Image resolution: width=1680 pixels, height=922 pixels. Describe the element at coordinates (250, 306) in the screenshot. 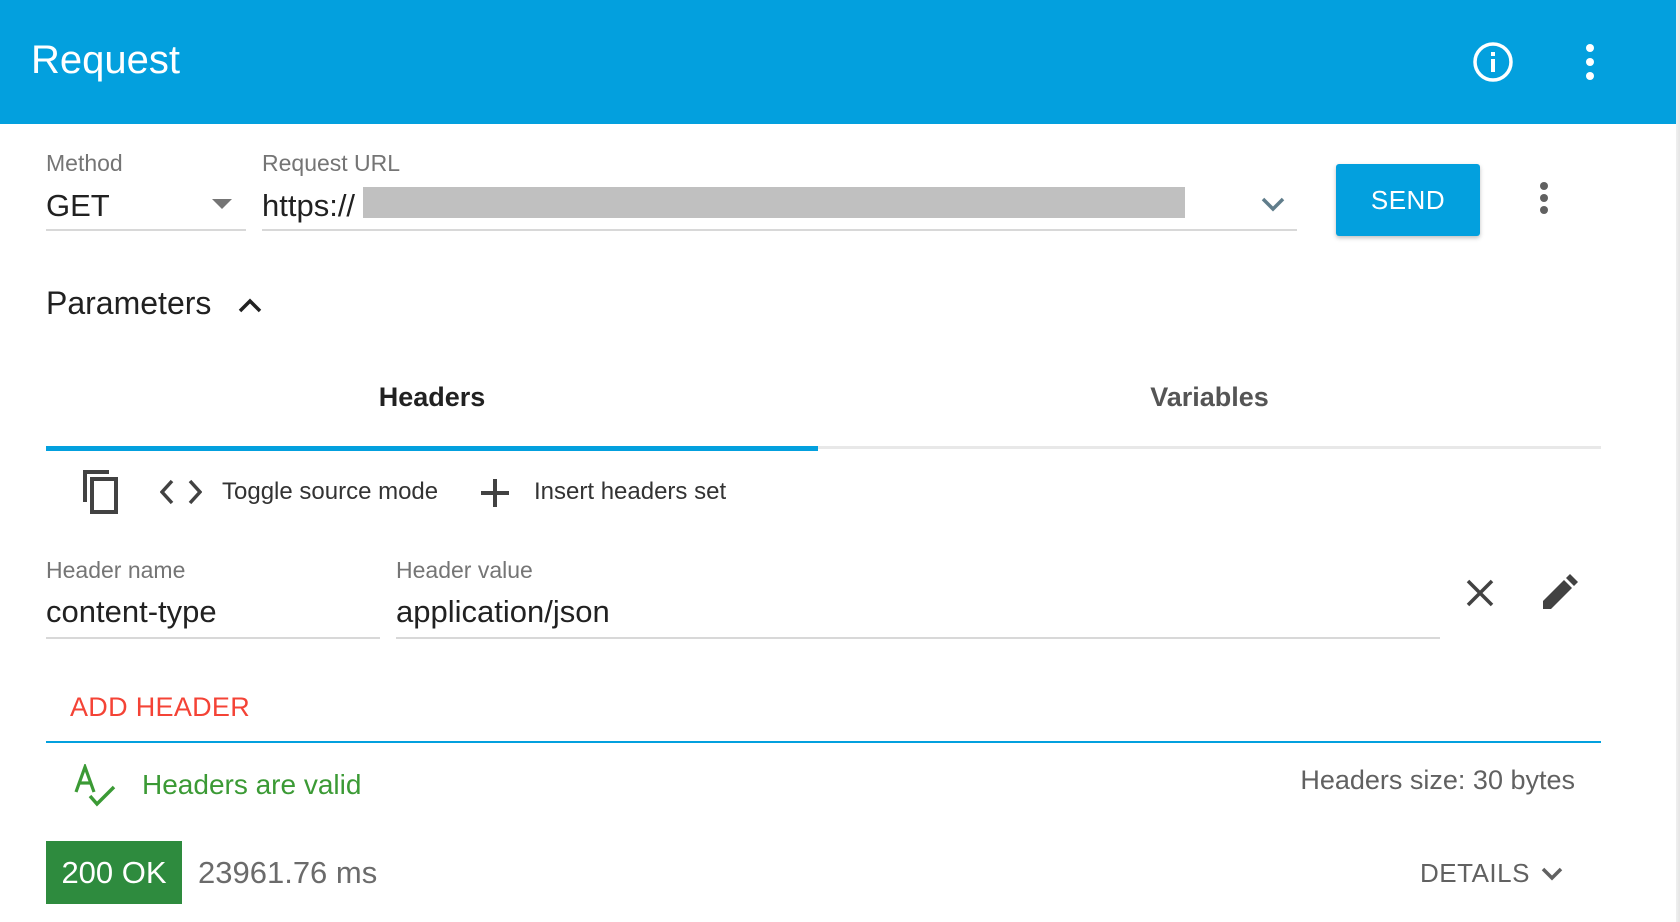

I see `collapse-chevron-up-icon` at that location.